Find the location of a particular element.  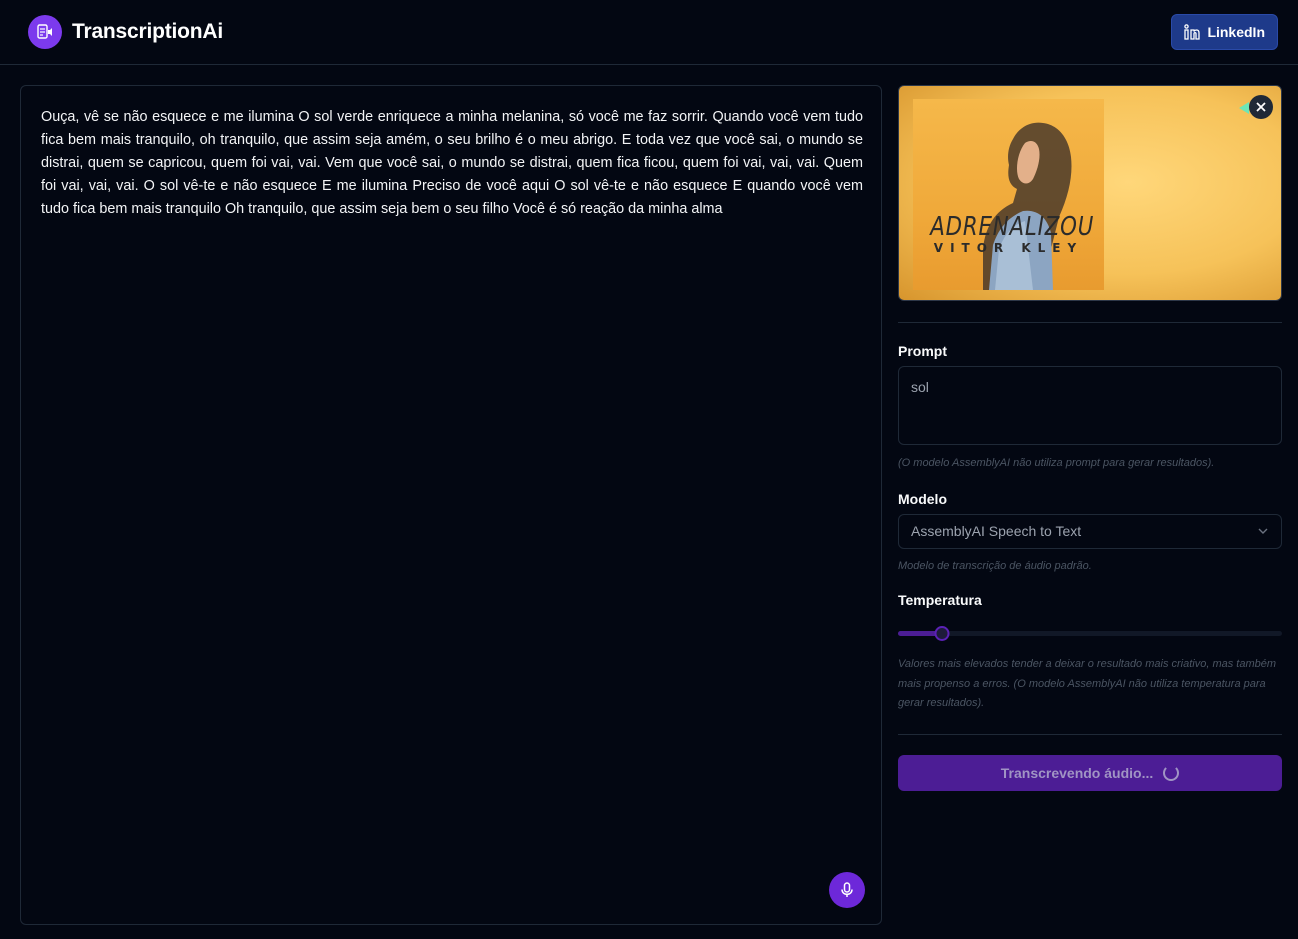

slider-track is located at coordinates (1090, 633).